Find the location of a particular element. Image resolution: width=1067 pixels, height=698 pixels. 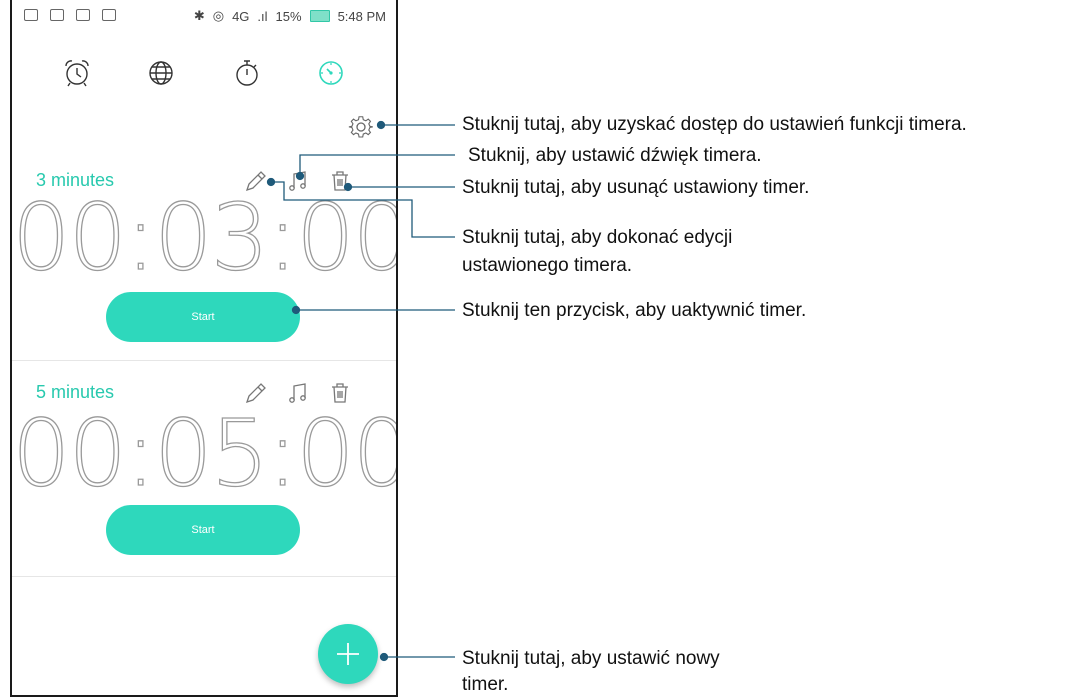

tab-world-clock is located at coordinates (161, 73).